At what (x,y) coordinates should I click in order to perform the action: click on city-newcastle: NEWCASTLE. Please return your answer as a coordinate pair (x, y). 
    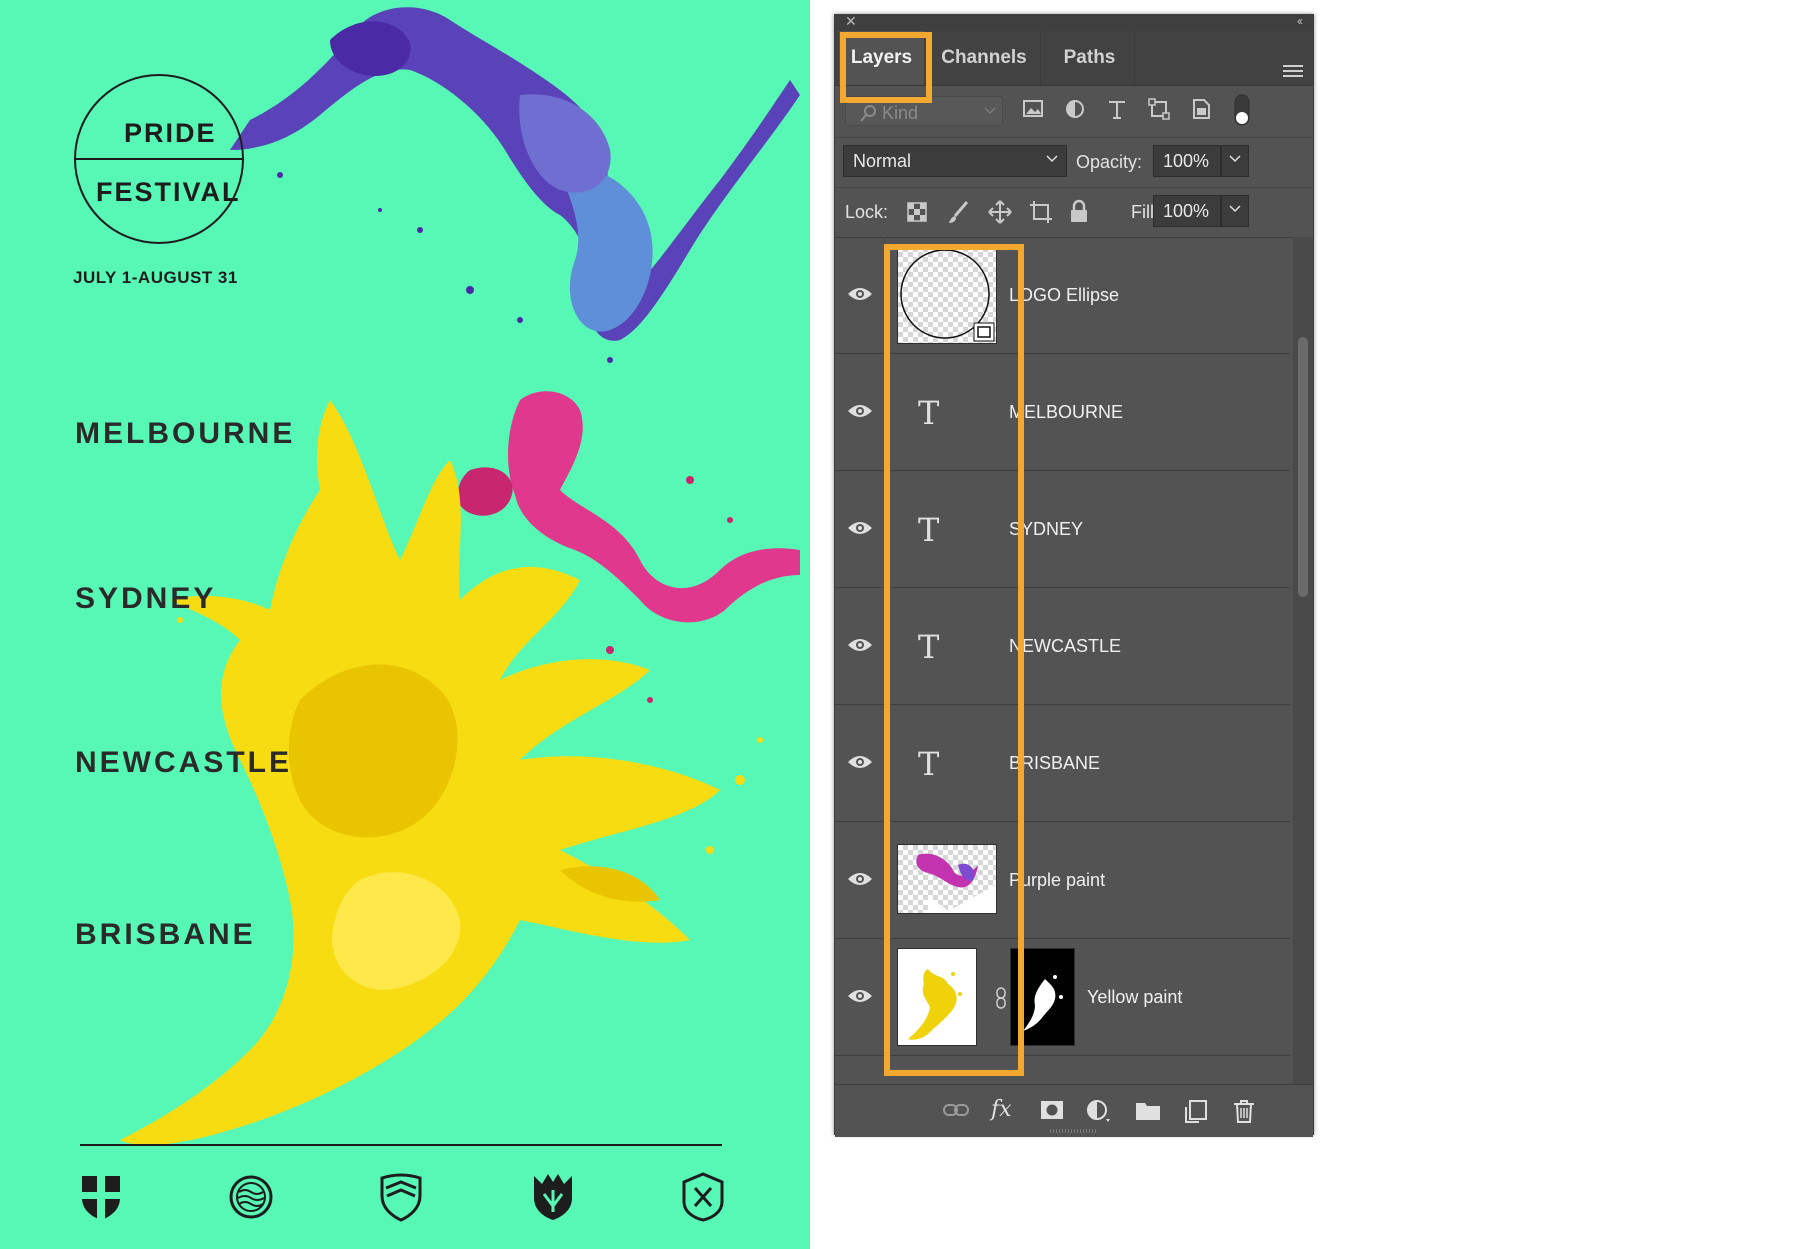
    Looking at the image, I should click on (183, 763).